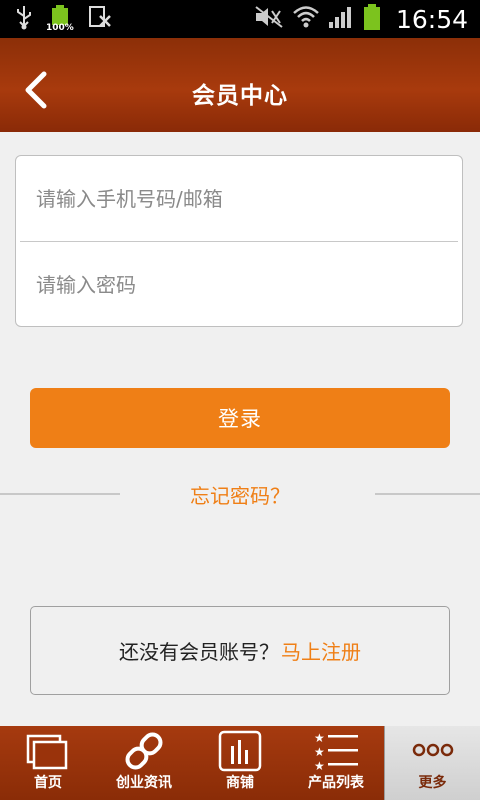 Image resolution: width=480 pixels, height=800 pixels. I want to click on tab-more: 更多, so click(432, 763).